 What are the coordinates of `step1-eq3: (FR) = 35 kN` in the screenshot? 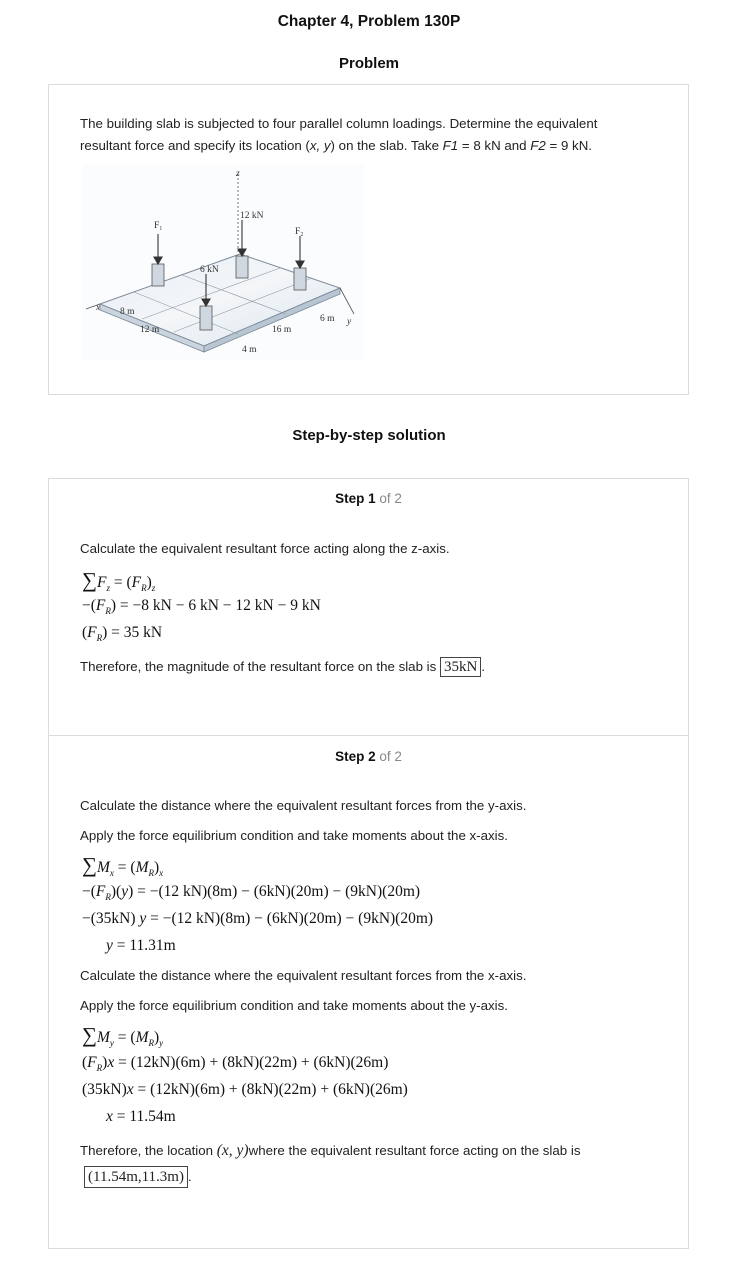 It's located at (122, 634).